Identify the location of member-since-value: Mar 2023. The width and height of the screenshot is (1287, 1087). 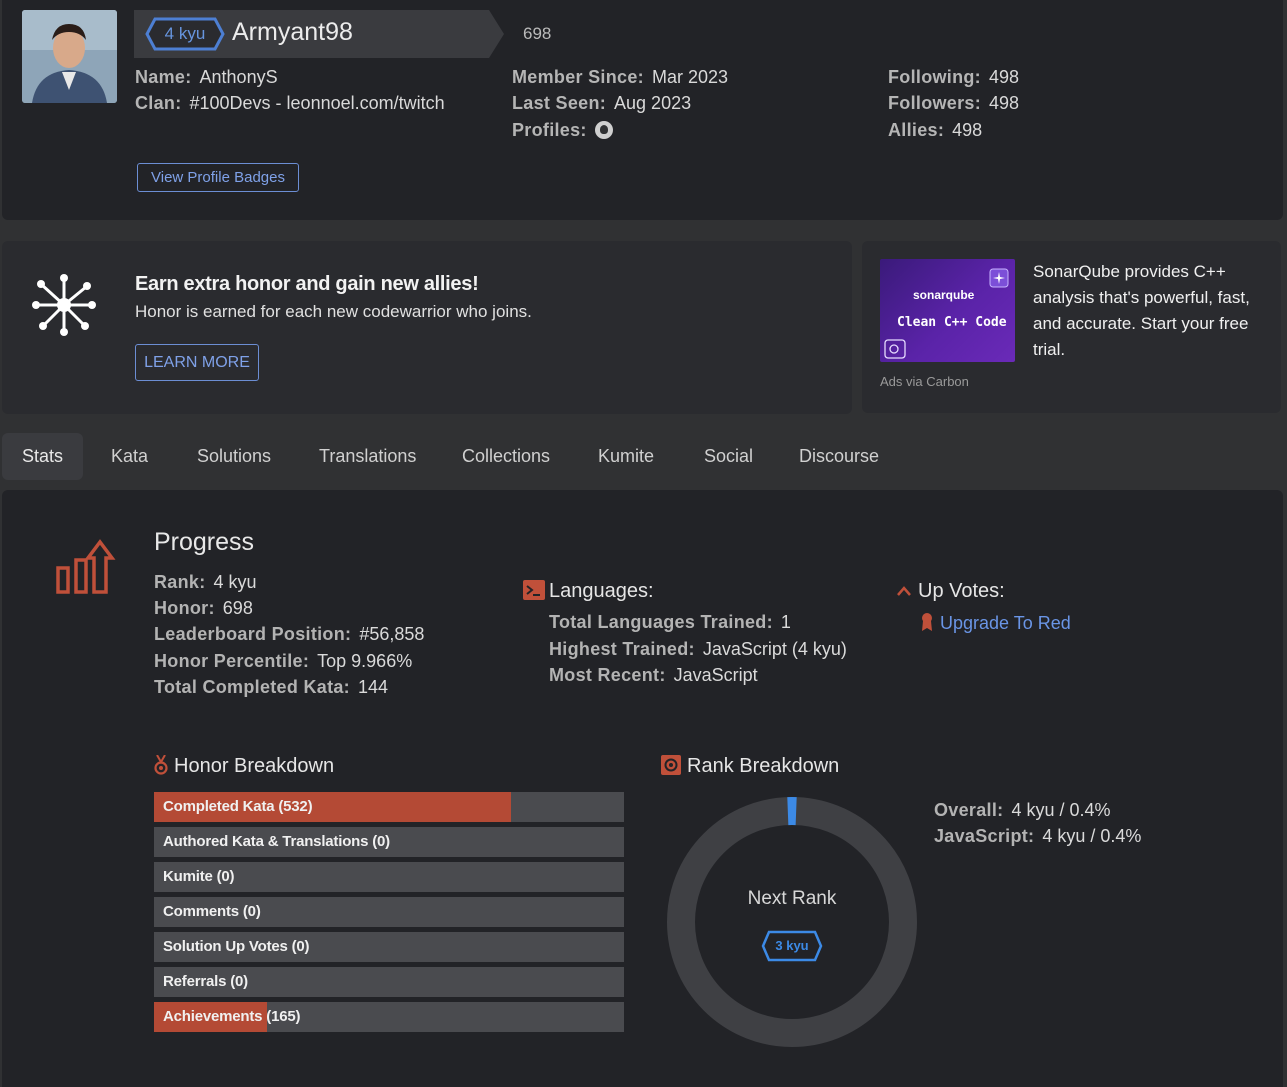
(689, 77).